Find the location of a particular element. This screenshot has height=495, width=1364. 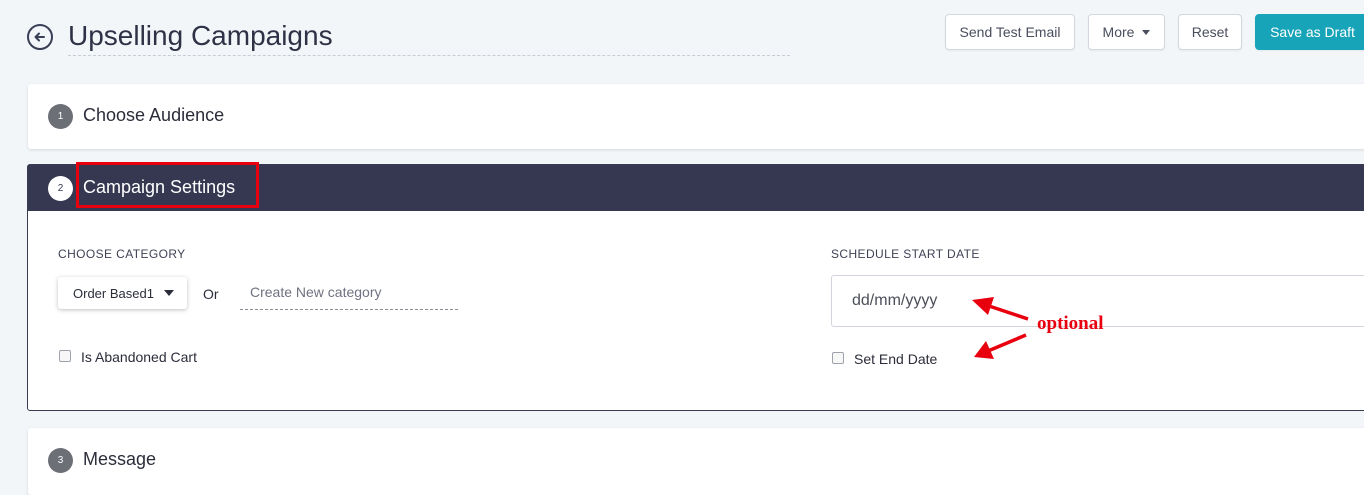

step-message: 3 Message is located at coordinates (696, 461).